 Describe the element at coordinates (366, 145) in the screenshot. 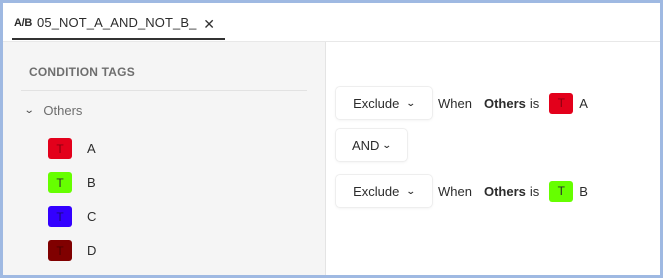

I see `dropdown-value: AND` at that location.